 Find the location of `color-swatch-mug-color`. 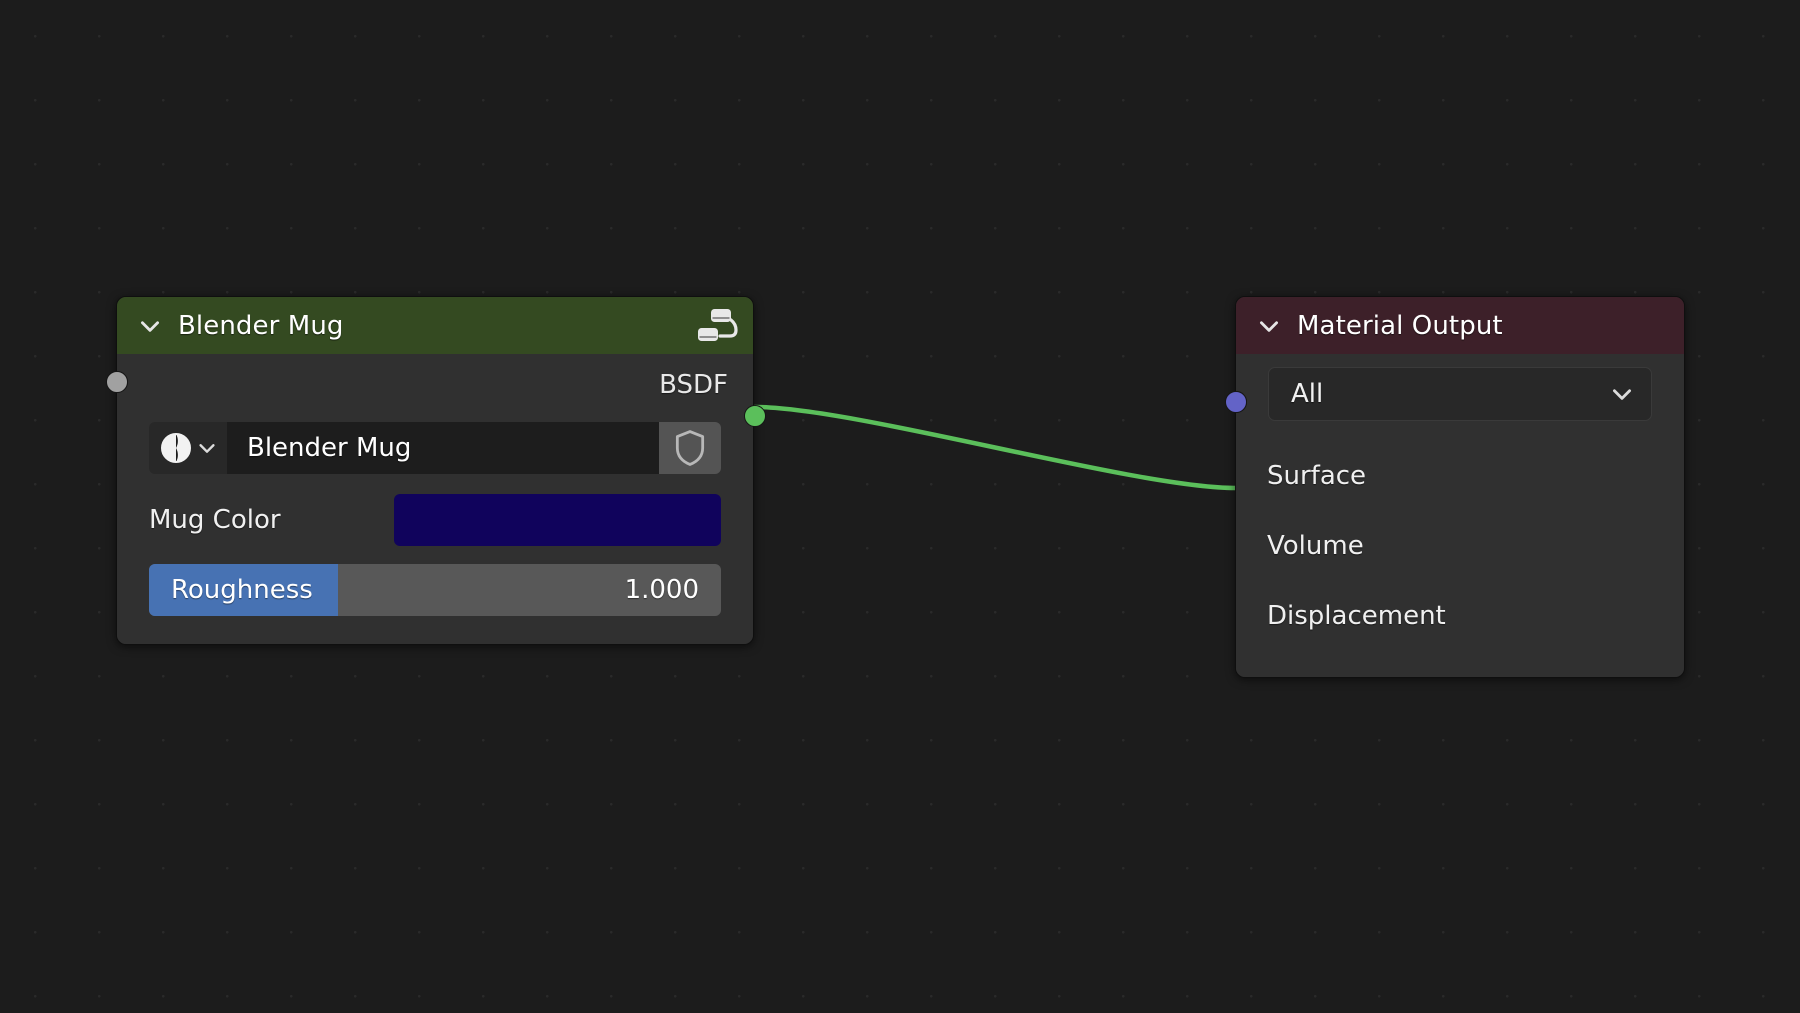

color-swatch-mug-color is located at coordinates (557, 520).